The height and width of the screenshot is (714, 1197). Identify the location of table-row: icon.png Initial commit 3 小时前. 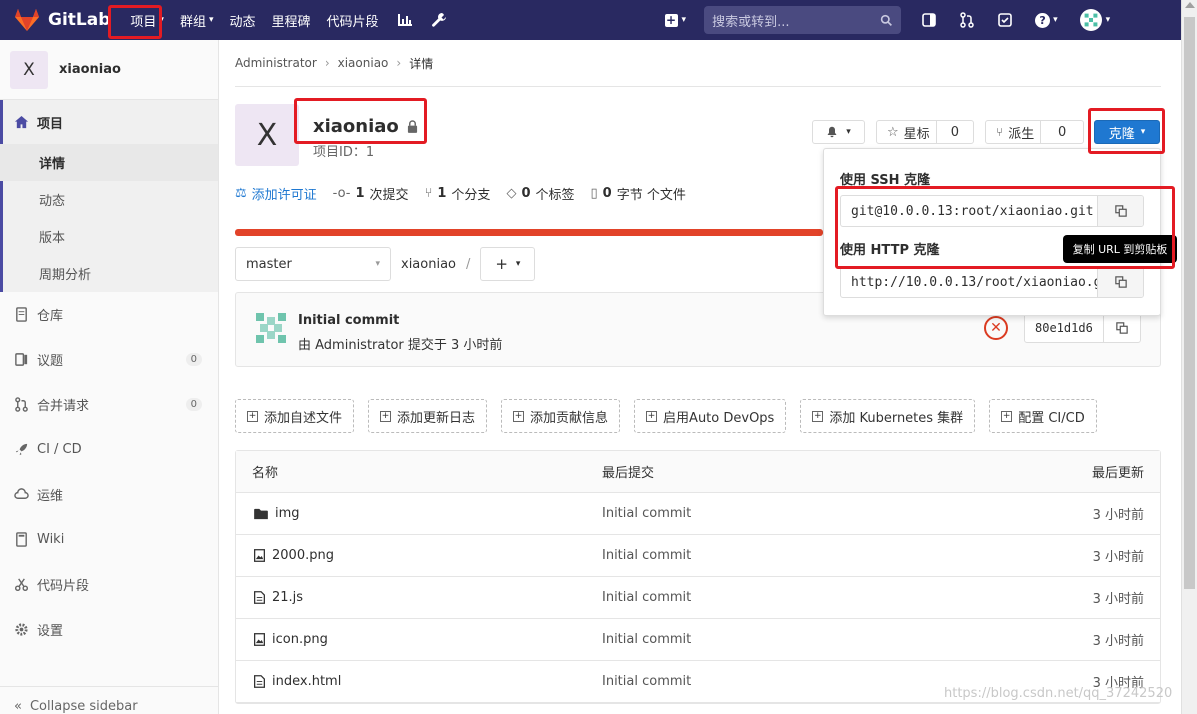
(698, 640).